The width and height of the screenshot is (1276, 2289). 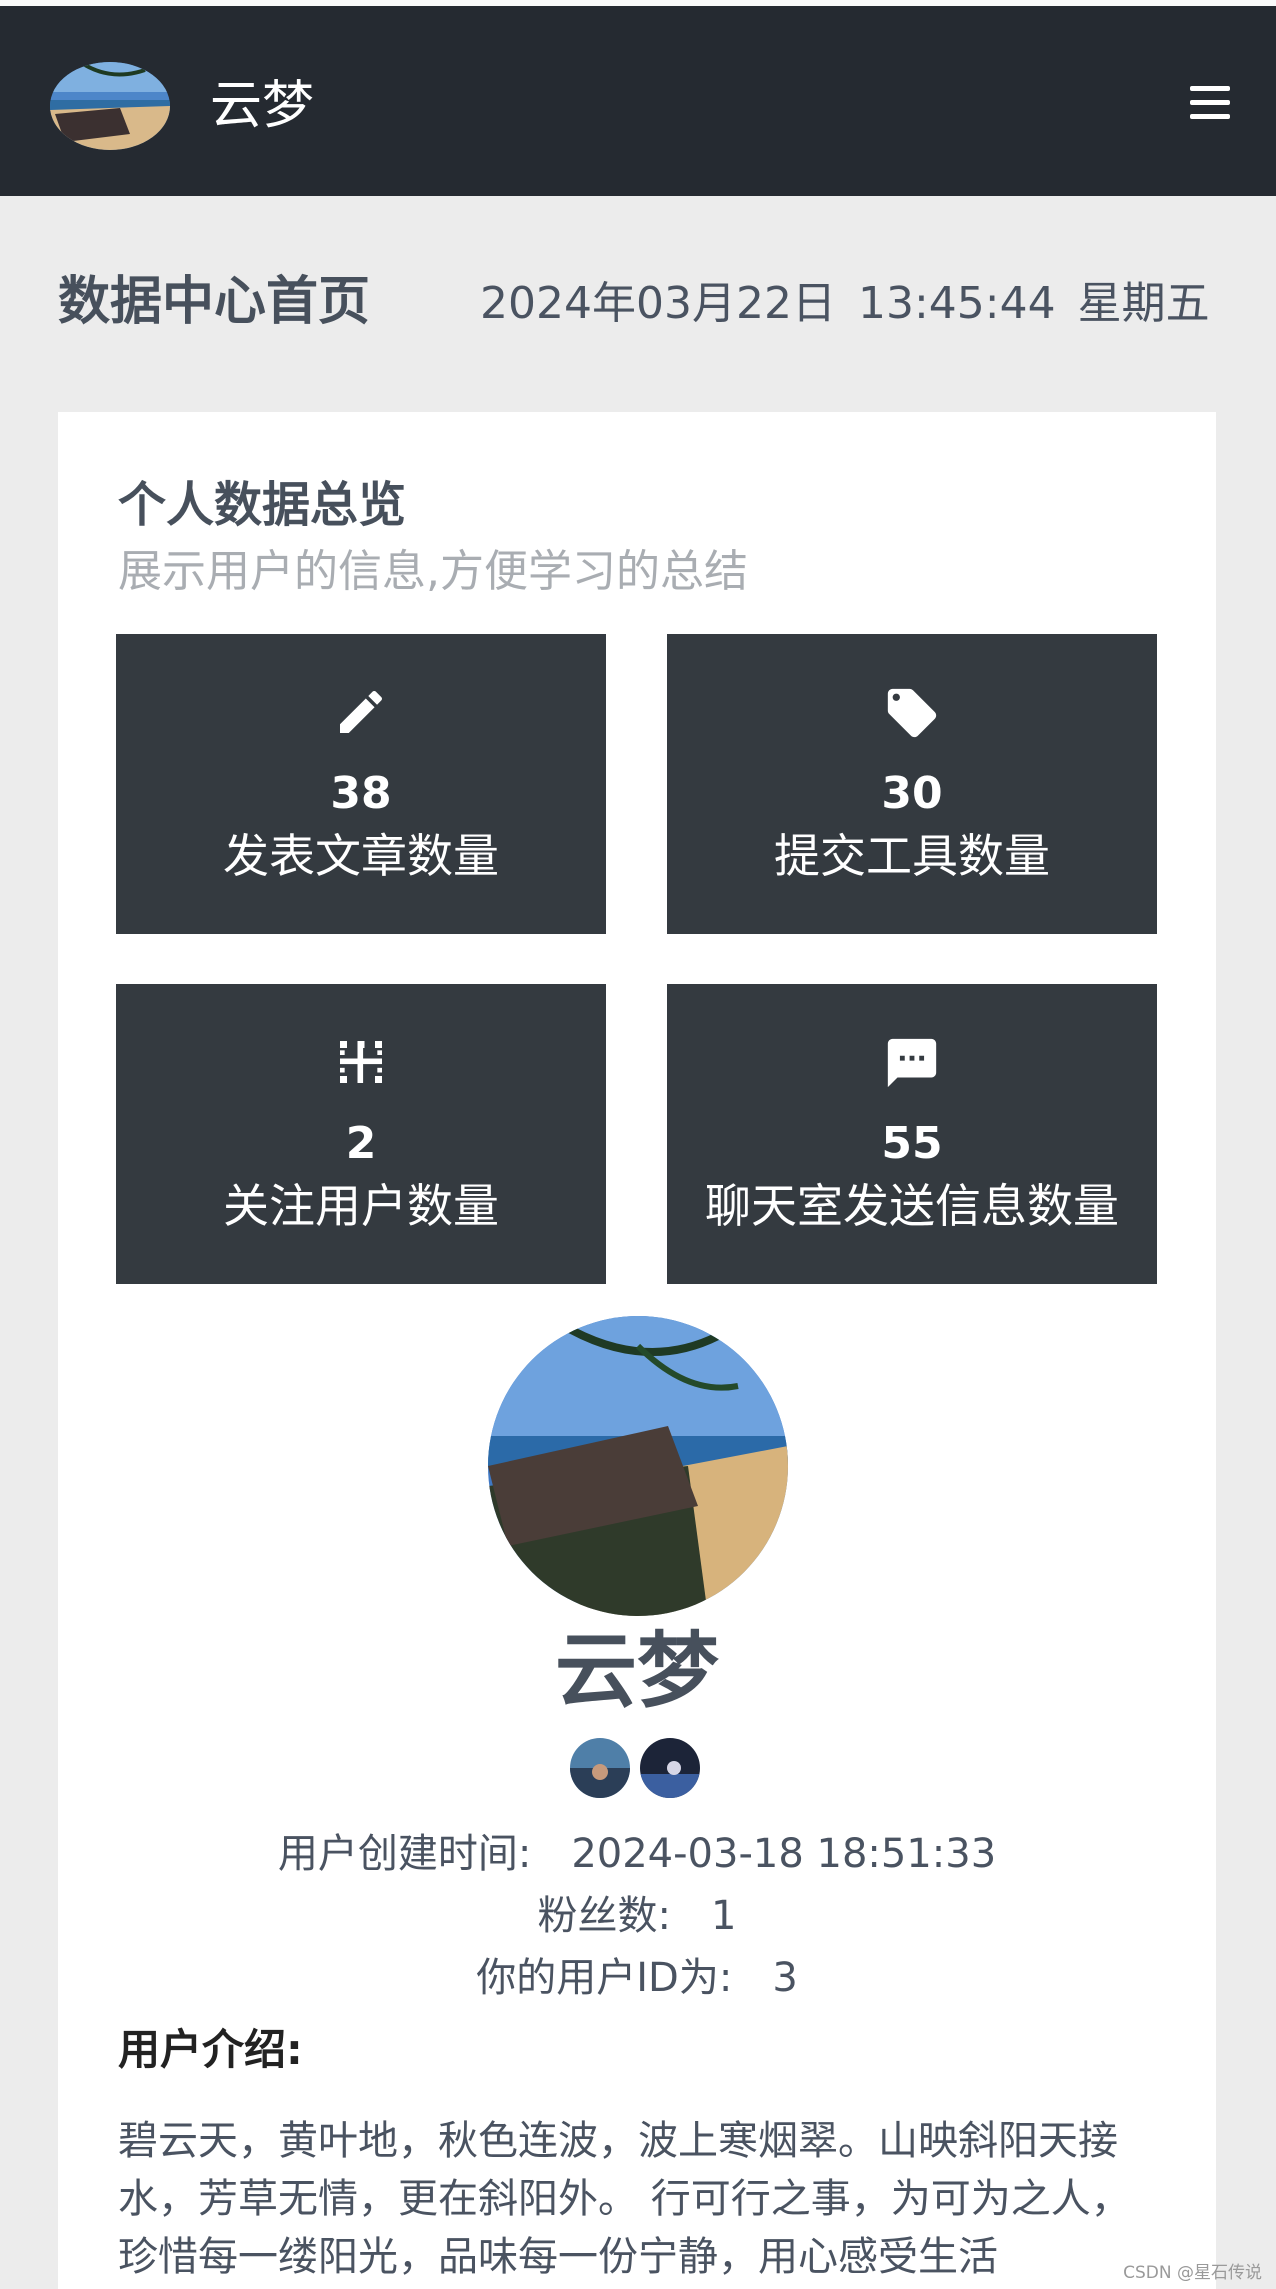 What do you see at coordinates (638, 101) in the screenshot?
I see `top-navbar: 云梦` at bounding box center [638, 101].